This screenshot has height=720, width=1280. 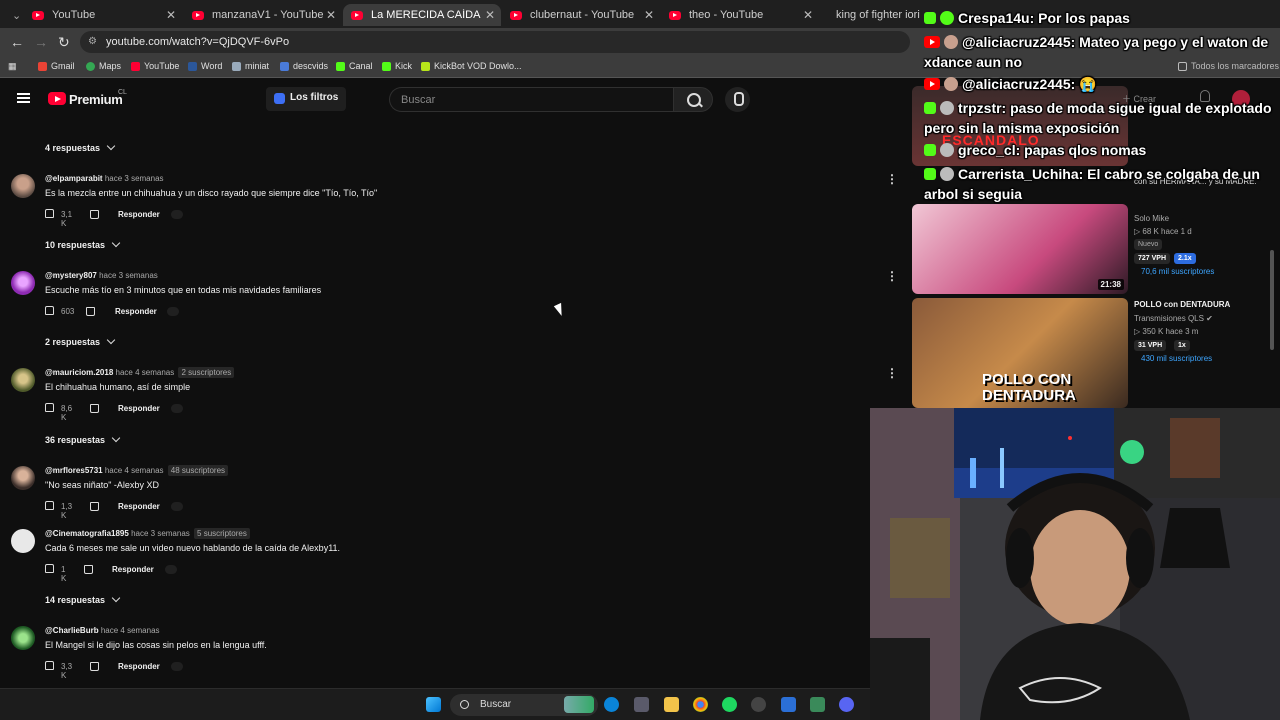 What do you see at coordinates (700, 704) in the screenshot?
I see `chrome-icon` at bounding box center [700, 704].